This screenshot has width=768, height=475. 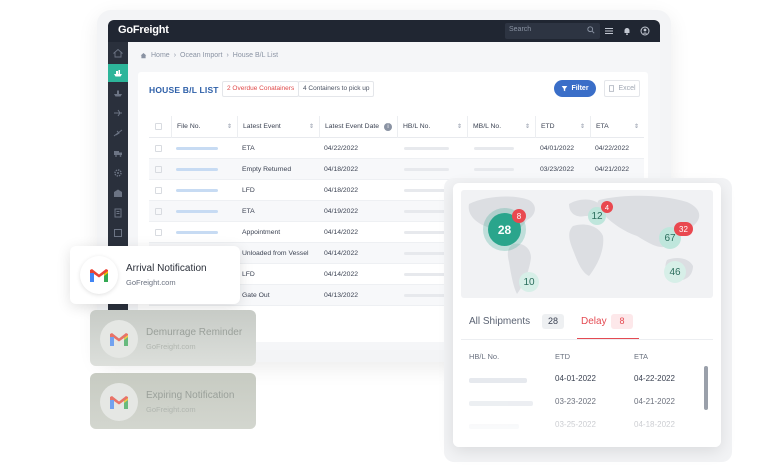 I want to click on warehouse-icon, so click(x=118, y=193).